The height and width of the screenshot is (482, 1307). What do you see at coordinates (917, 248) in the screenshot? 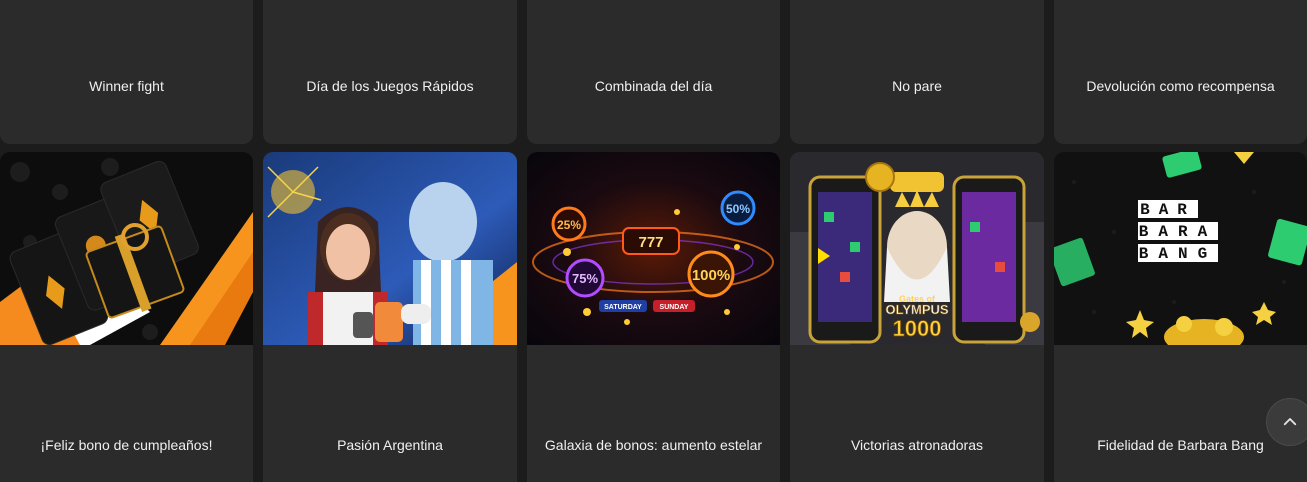
I see `gates-of-olympus-icon: Gates of OLYMPUS 1000` at bounding box center [917, 248].